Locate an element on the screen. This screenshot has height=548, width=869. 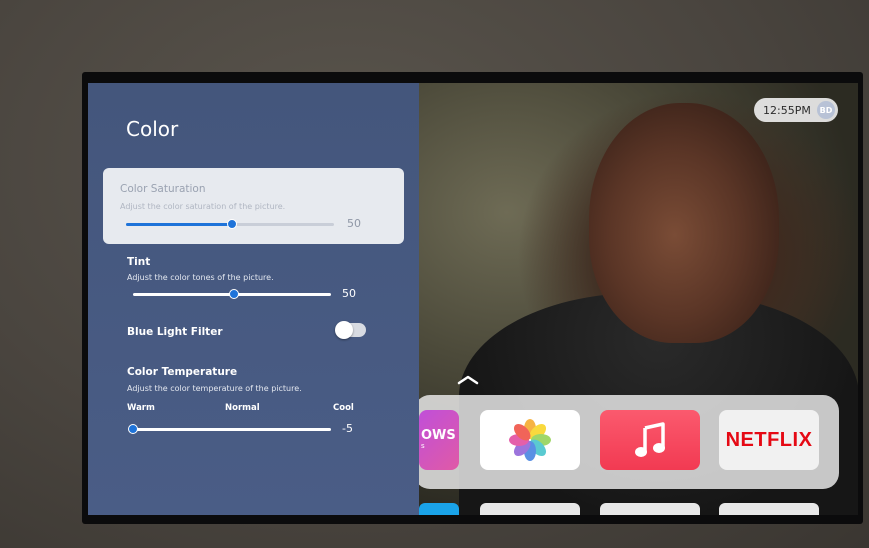
tint-value: 50 is located at coordinates (349, 293).